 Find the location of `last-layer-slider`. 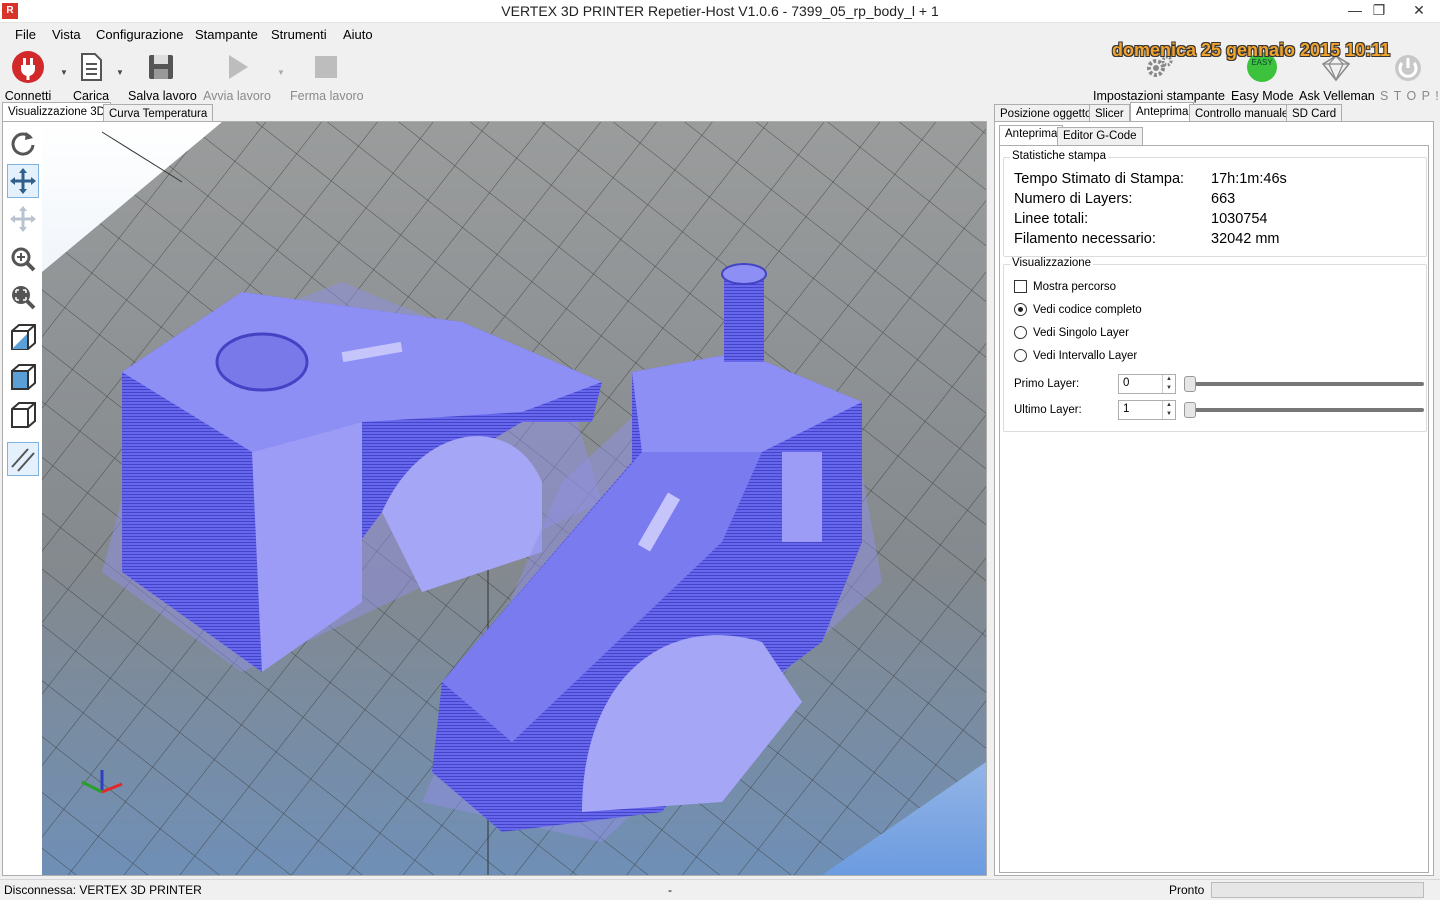

last-layer-slider is located at coordinates (1304, 410).